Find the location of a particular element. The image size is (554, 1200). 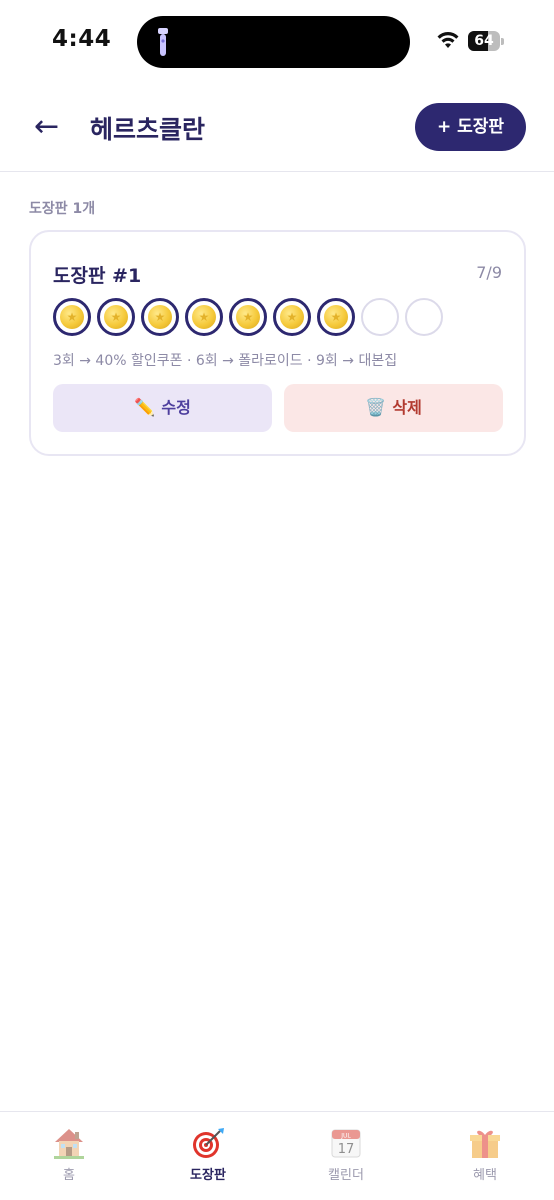

stamp-row is located at coordinates (248, 317).